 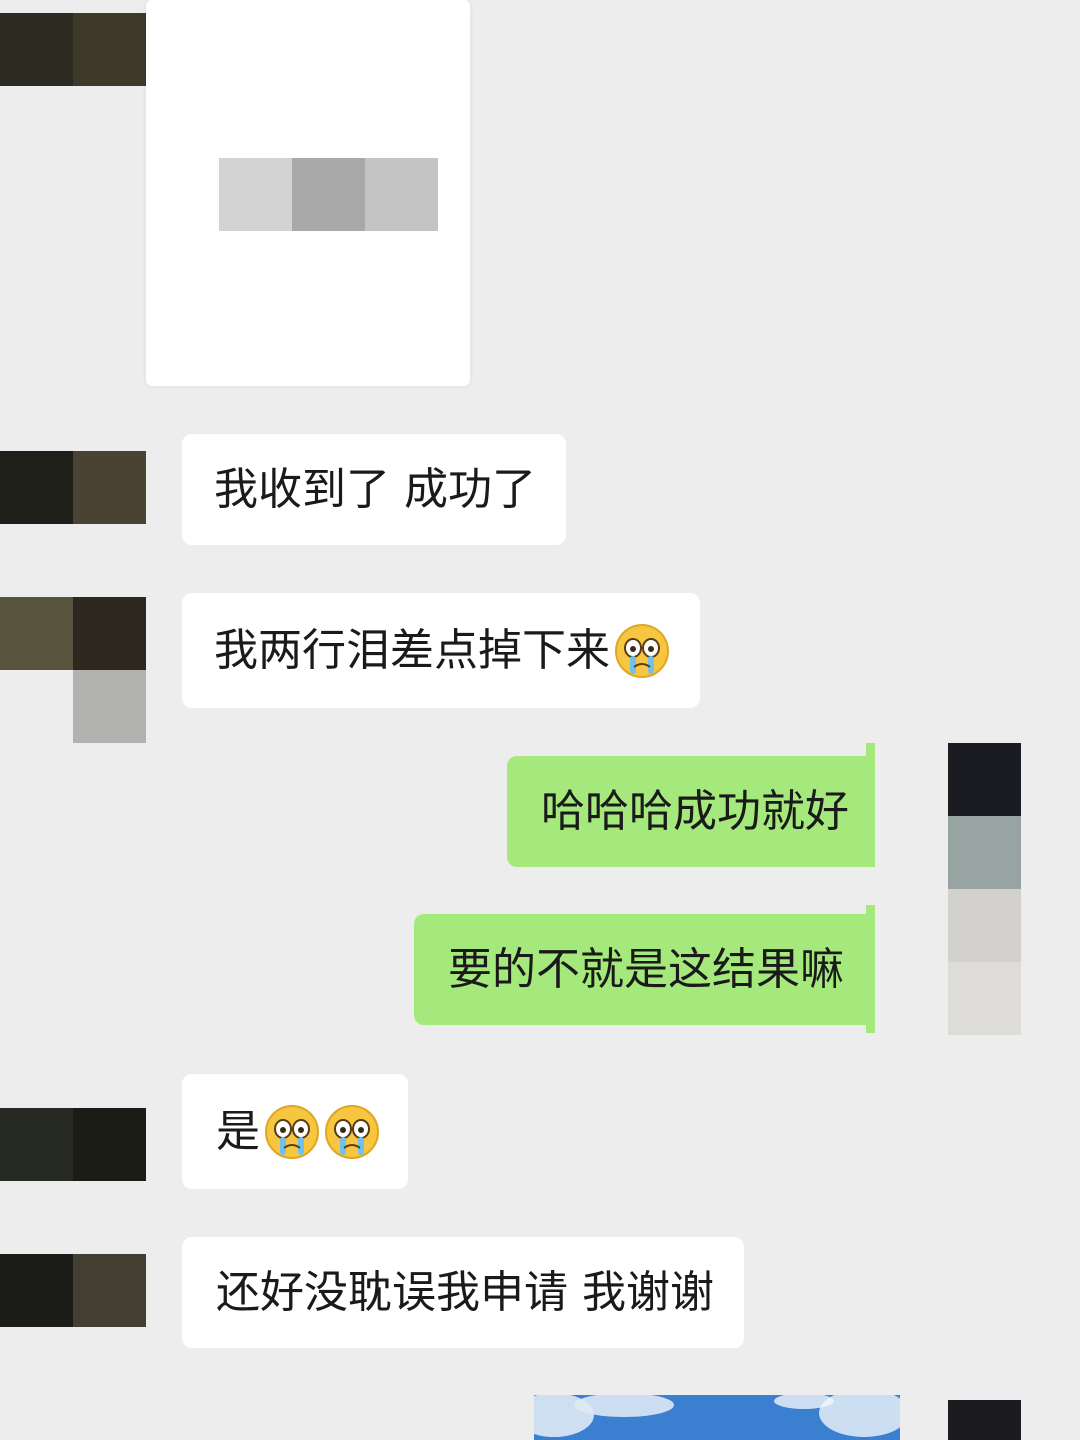 I want to click on message-bubble: 是, so click(x=295, y=1131).